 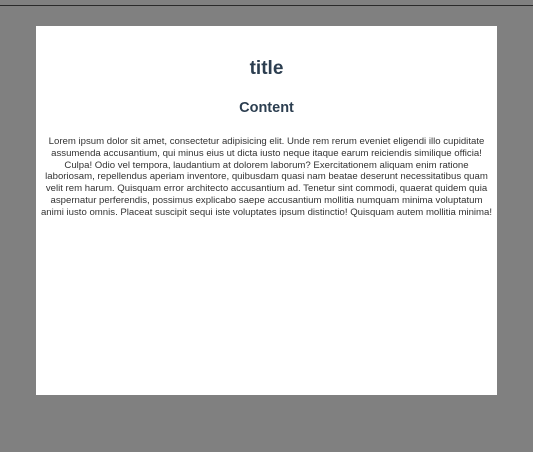 I want to click on content-heading: Content, so click(x=266, y=108).